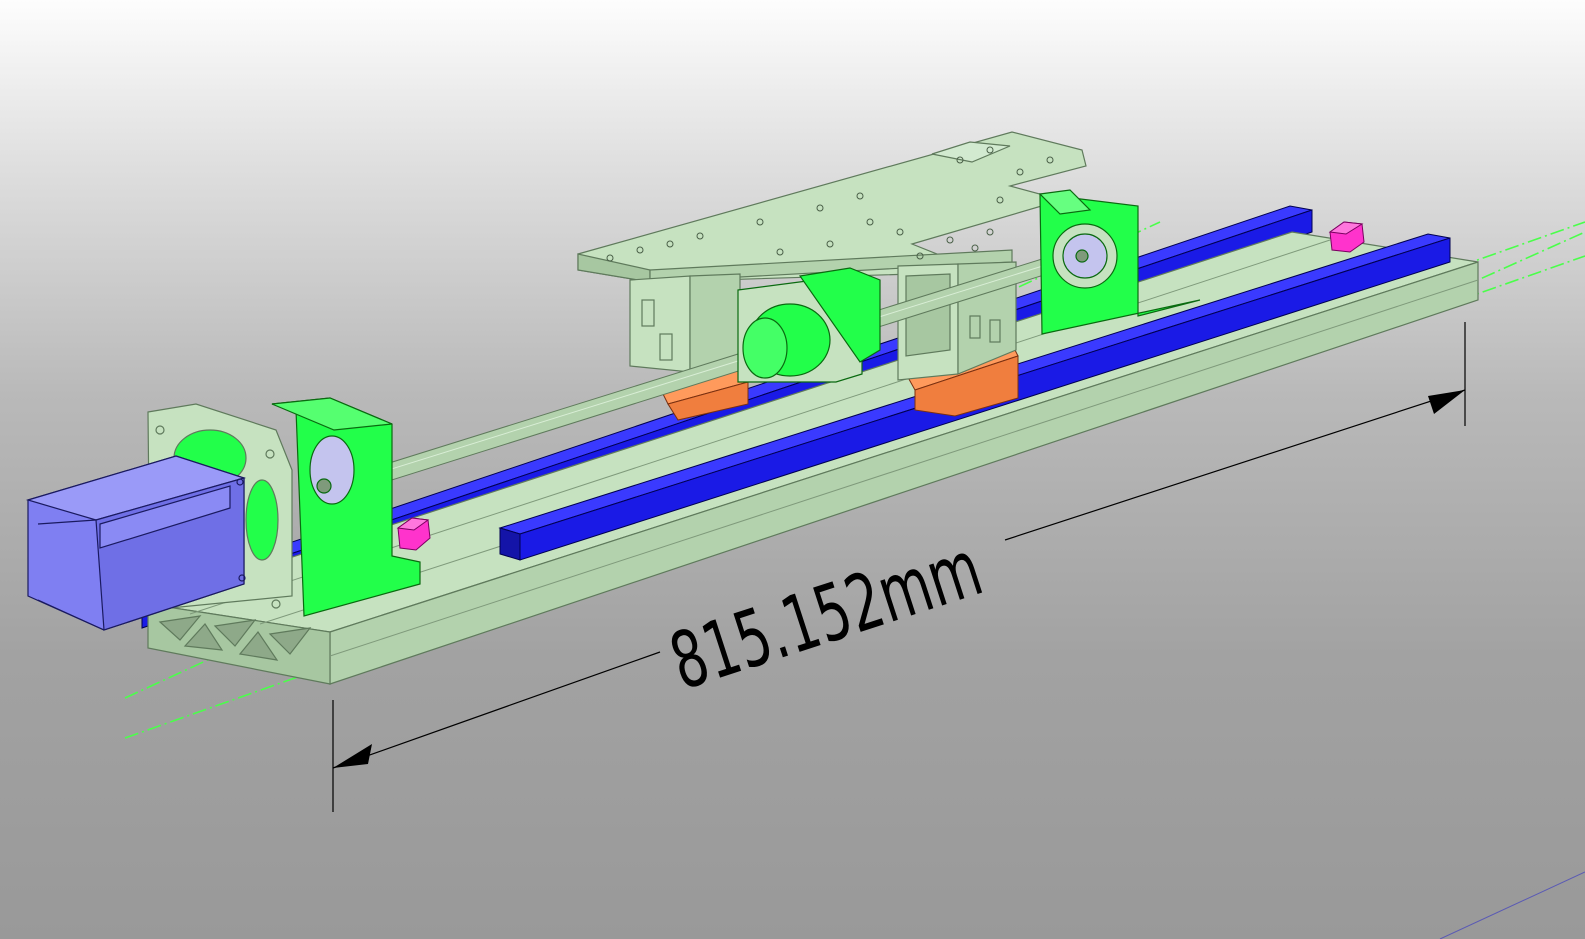  What do you see at coordinates (496, 710) in the screenshot?
I see `dimension-line-left` at bounding box center [496, 710].